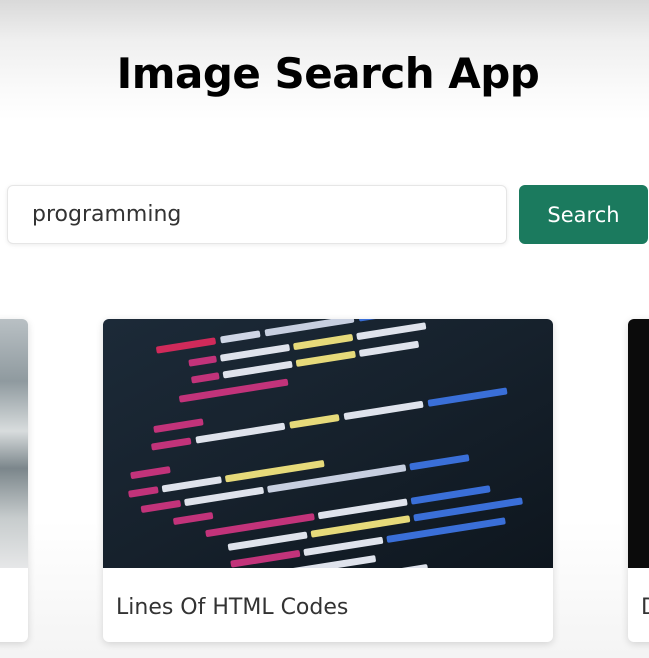 The width and height of the screenshot is (649, 658). I want to click on image-card, so click(14, 480).